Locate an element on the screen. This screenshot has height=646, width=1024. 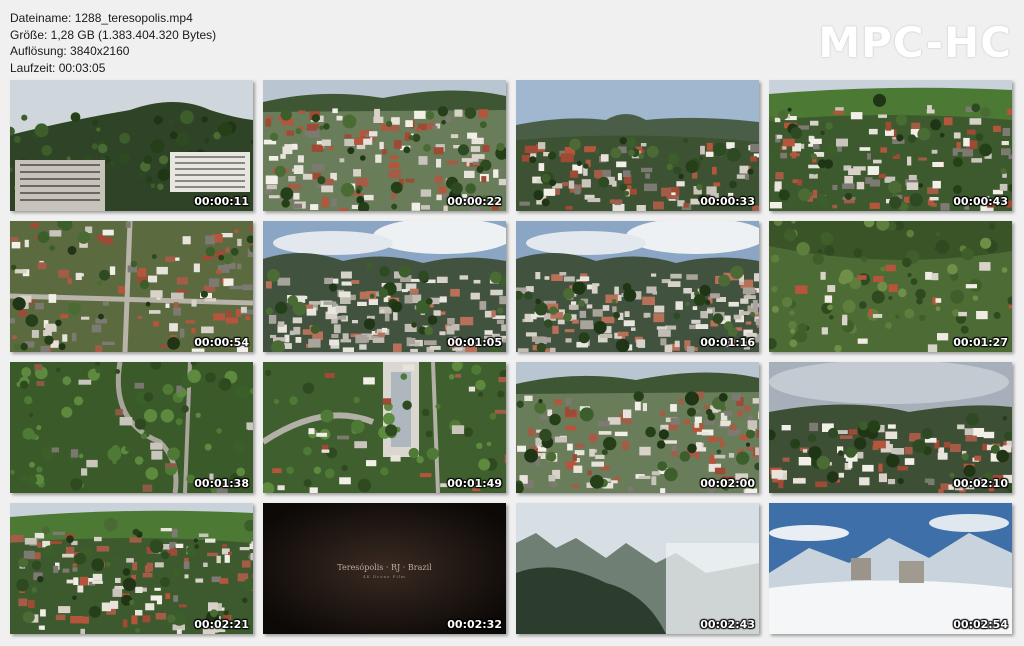
title-card-text: Teresópolis · RJ · Brazil 4K Drone Film is located at coordinates (384, 571).